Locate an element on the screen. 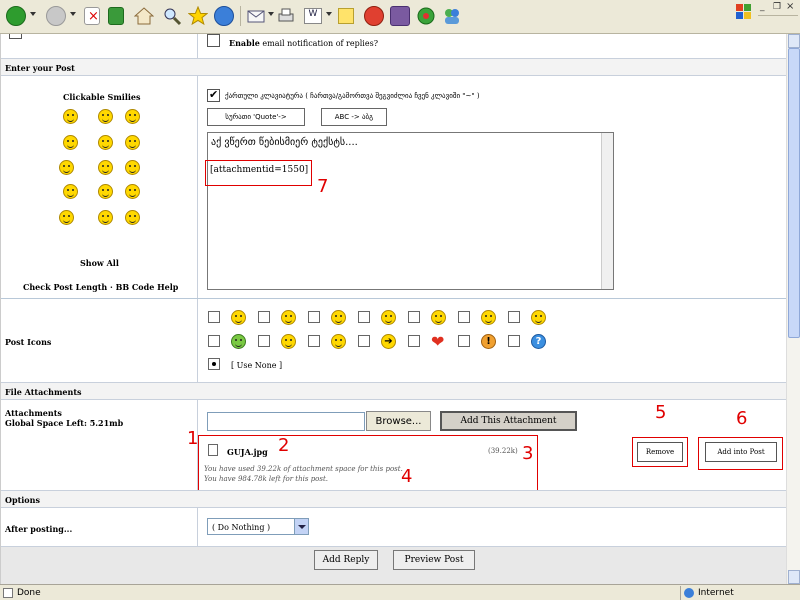 This screenshot has height=600, width=800. bb-code-help-link: BB Code Help is located at coordinates (147, 287).